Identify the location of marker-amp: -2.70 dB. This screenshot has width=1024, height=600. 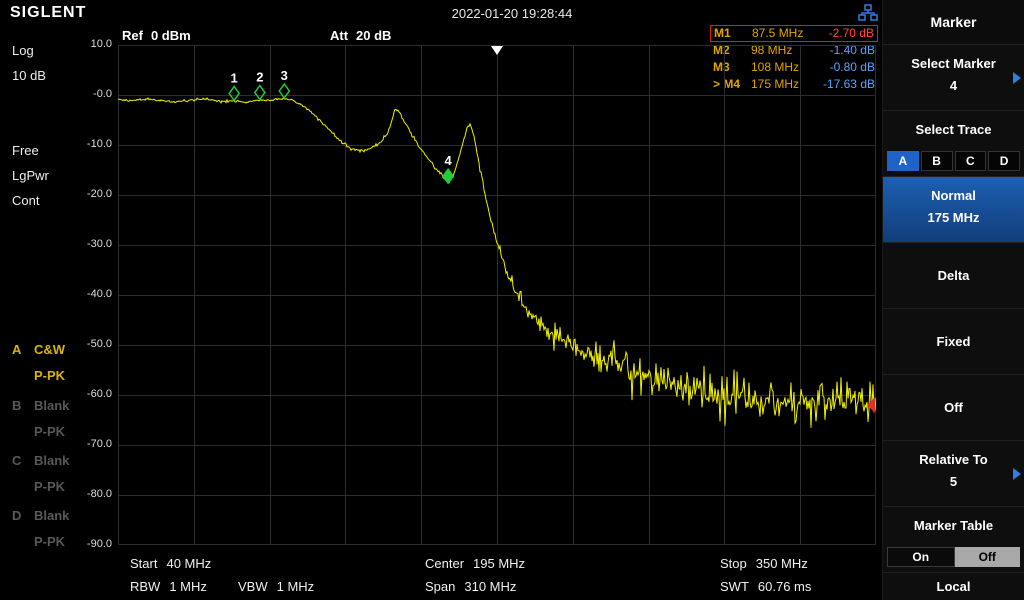
(851, 33).